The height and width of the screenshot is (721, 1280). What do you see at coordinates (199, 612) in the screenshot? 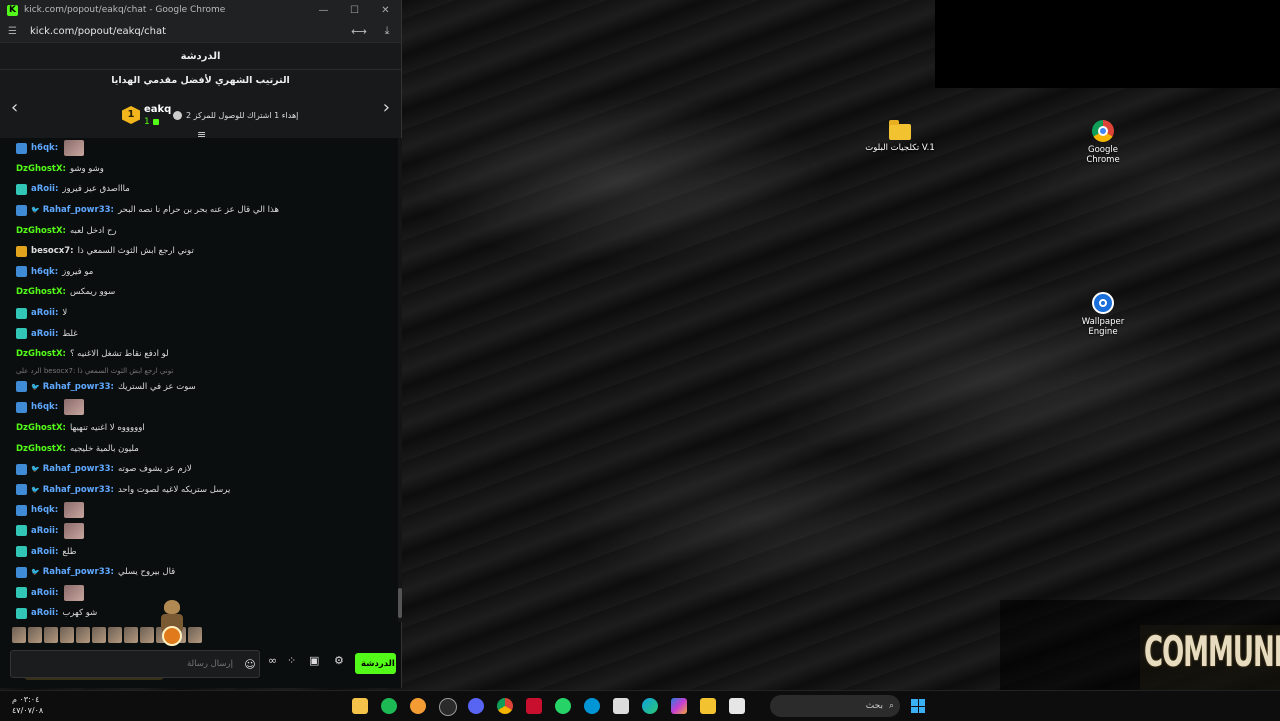
I see `chat-message: aRoii: شو كهرب` at bounding box center [199, 612].